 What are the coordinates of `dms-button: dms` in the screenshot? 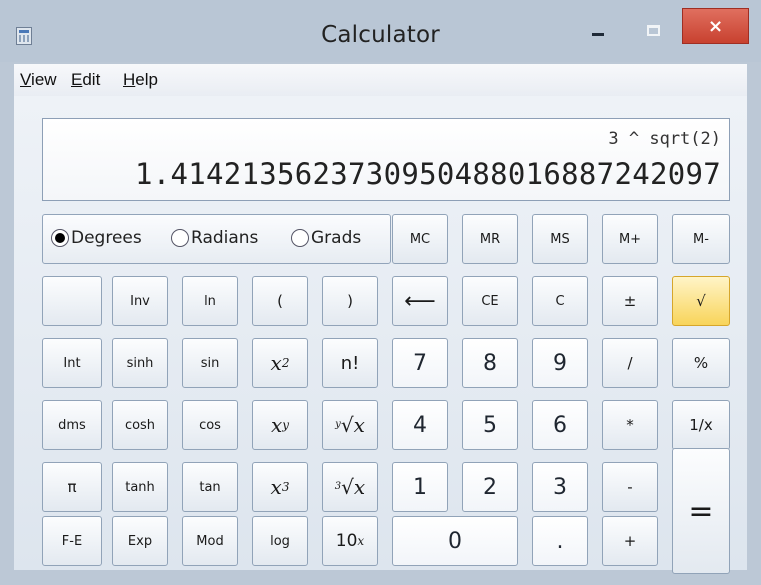 It's located at (72, 425).